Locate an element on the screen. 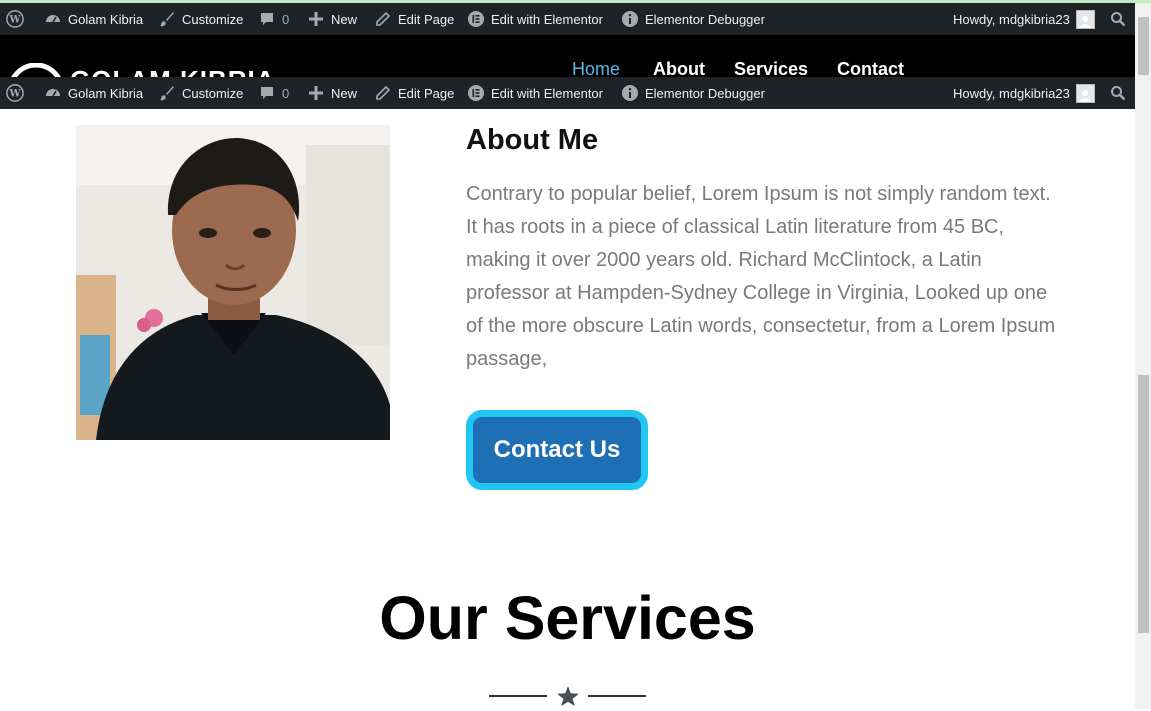 The height and width of the screenshot is (711, 1151). scrollbar-thumb is located at coordinates (1143, 504).